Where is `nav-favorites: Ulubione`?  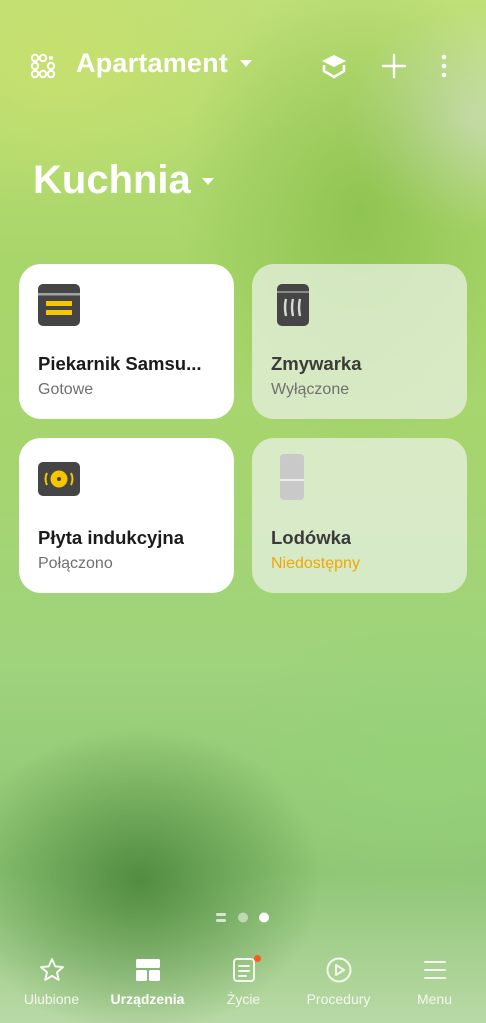
nav-favorites: Ulubione is located at coordinates (51, 986).